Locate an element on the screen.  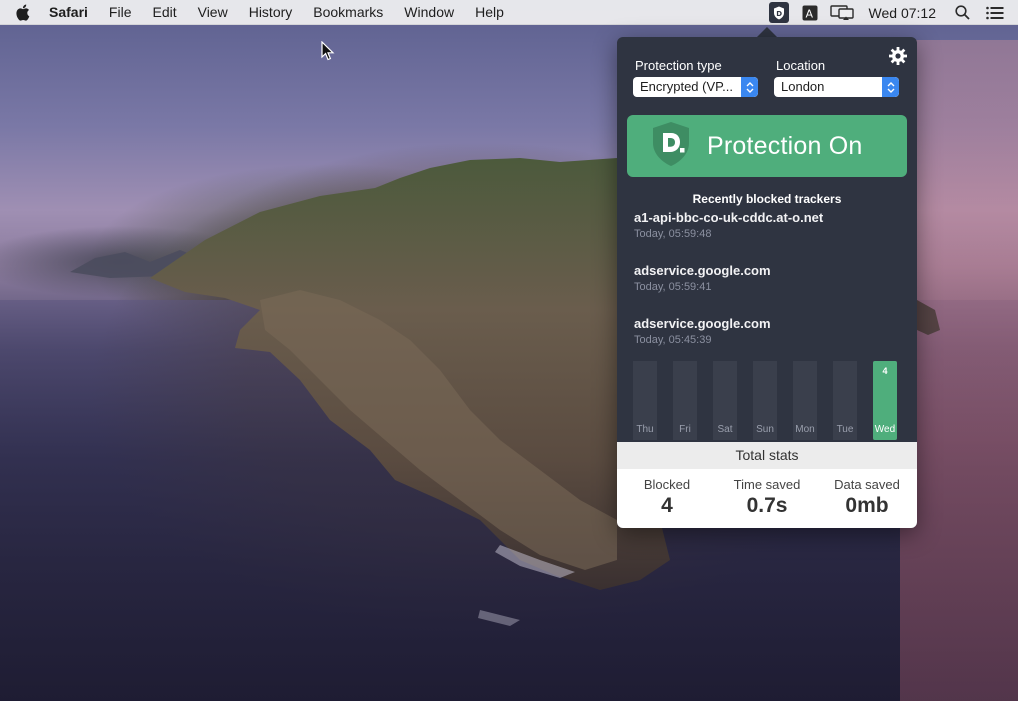
tracker-time: Today, 05:45:39 is located at coordinates (673, 340).